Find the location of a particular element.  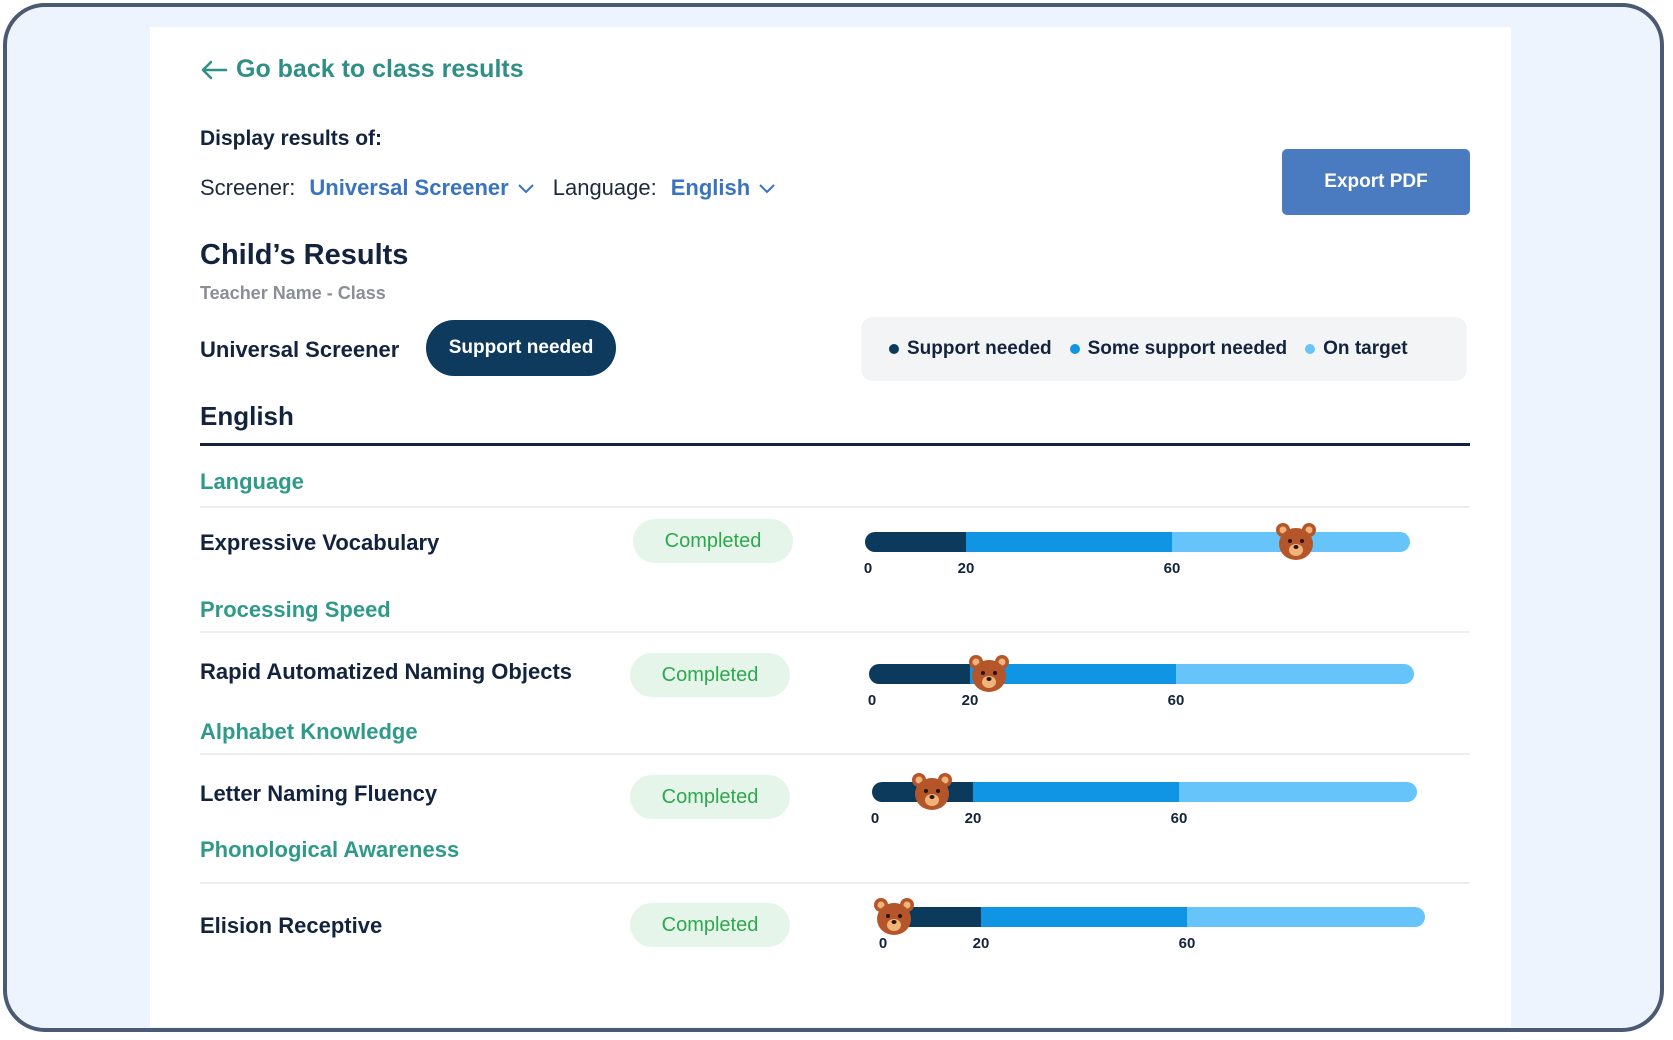

screener-value: Universal Screener is located at coordinates (409, 187).